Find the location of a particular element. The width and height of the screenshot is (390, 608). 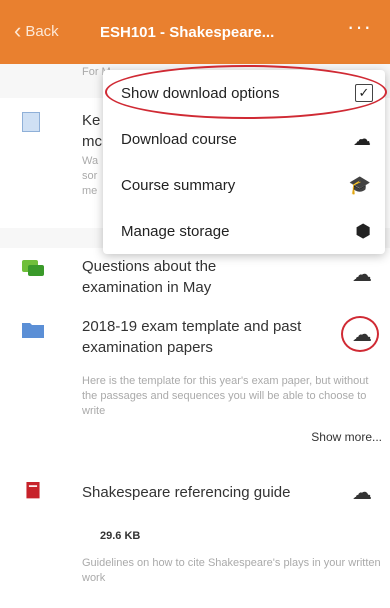

document-icon is located at coordinates (31, 122).